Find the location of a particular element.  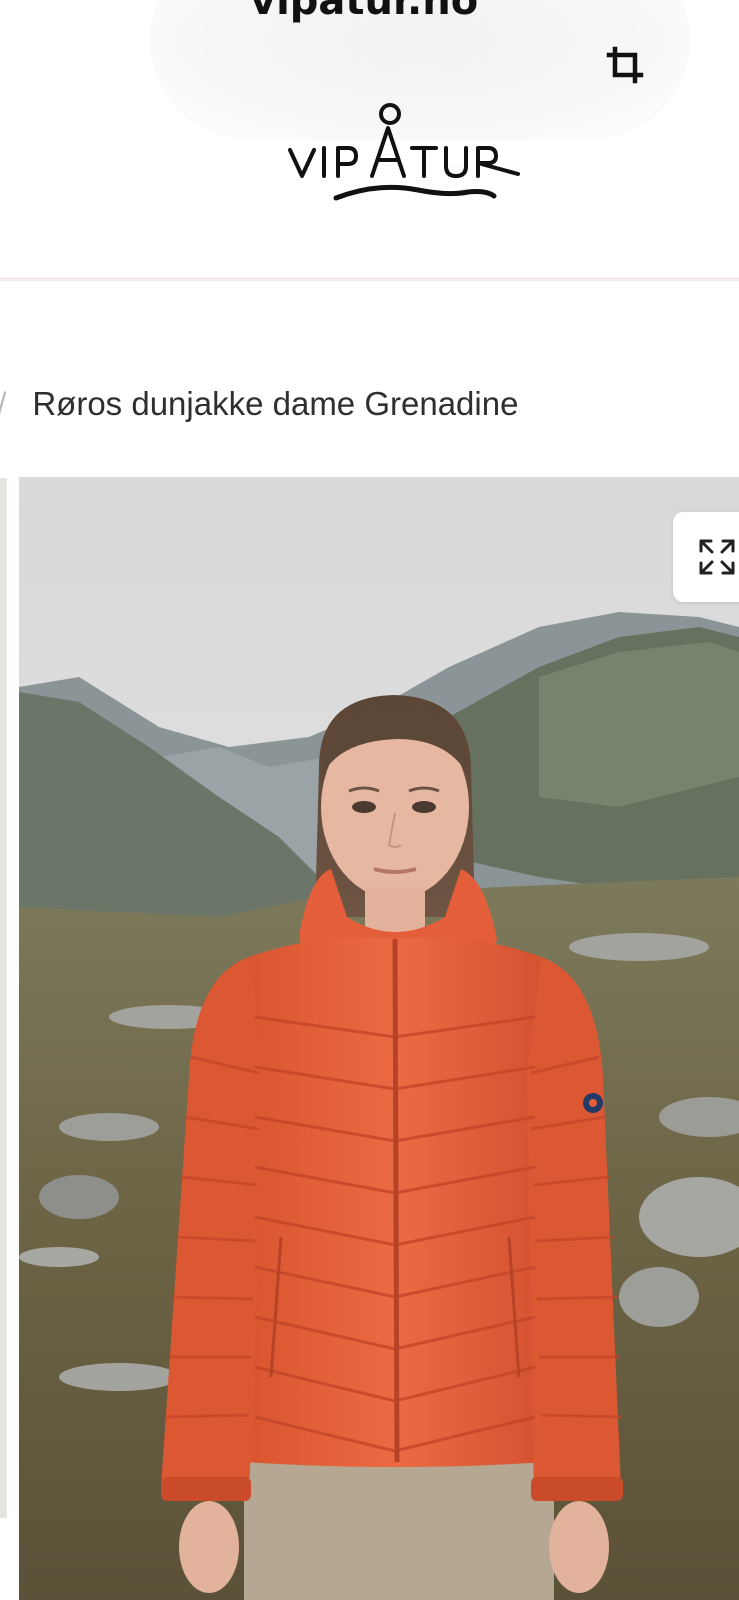

site-logo is located at coordinates (411, 156).